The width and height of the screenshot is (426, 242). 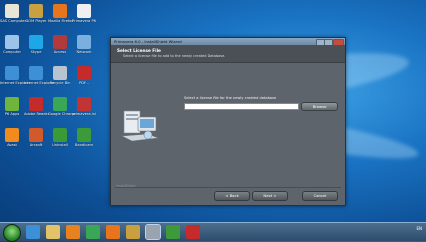 I want to click on header-title: Select License File, so click(x=139, y=50).